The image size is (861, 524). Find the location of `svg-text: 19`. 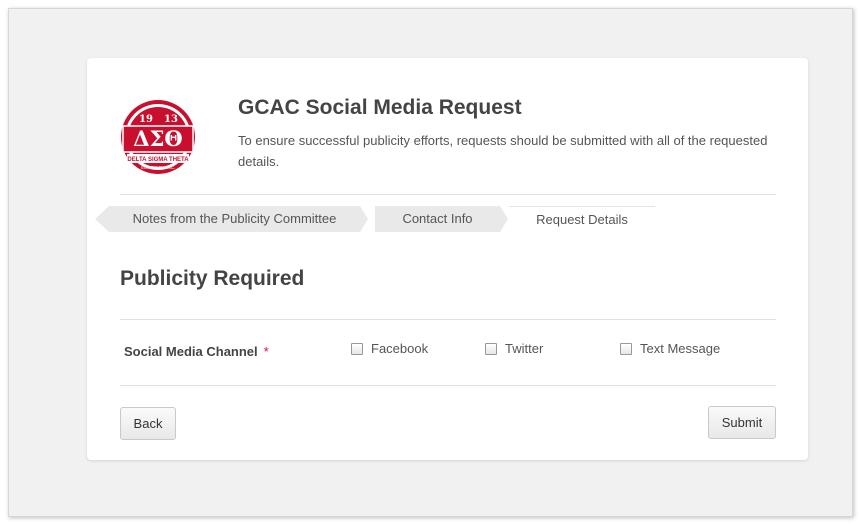

svg-text: 19 is located at coordinates (146, 119).